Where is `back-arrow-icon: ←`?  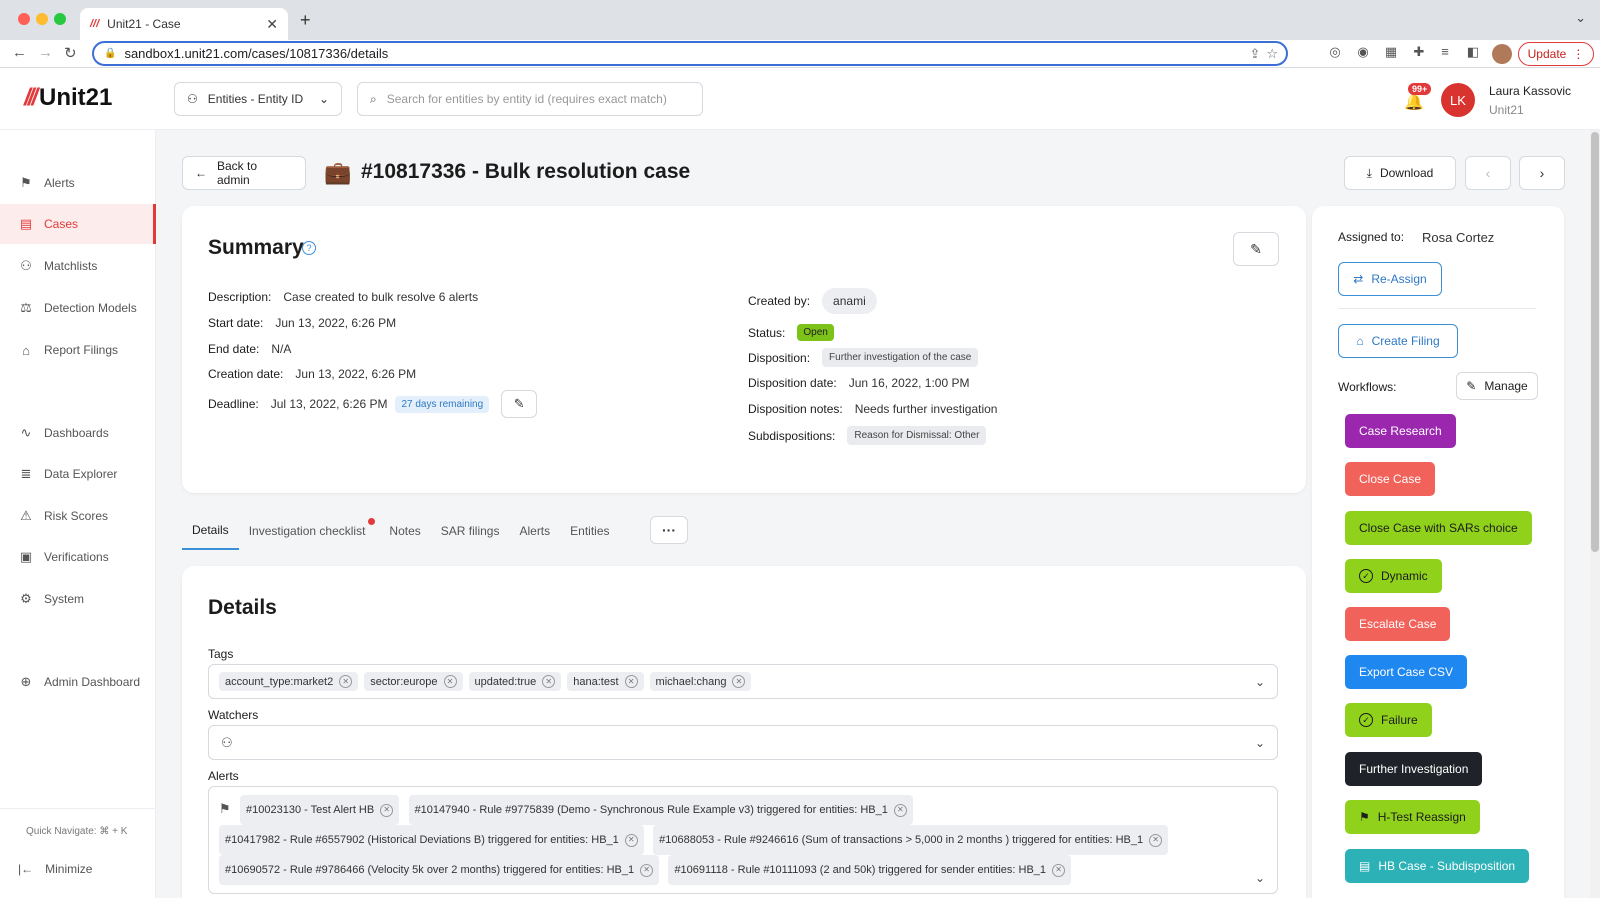 back-arrow-icon: ← is located at coordinates (19, 52).